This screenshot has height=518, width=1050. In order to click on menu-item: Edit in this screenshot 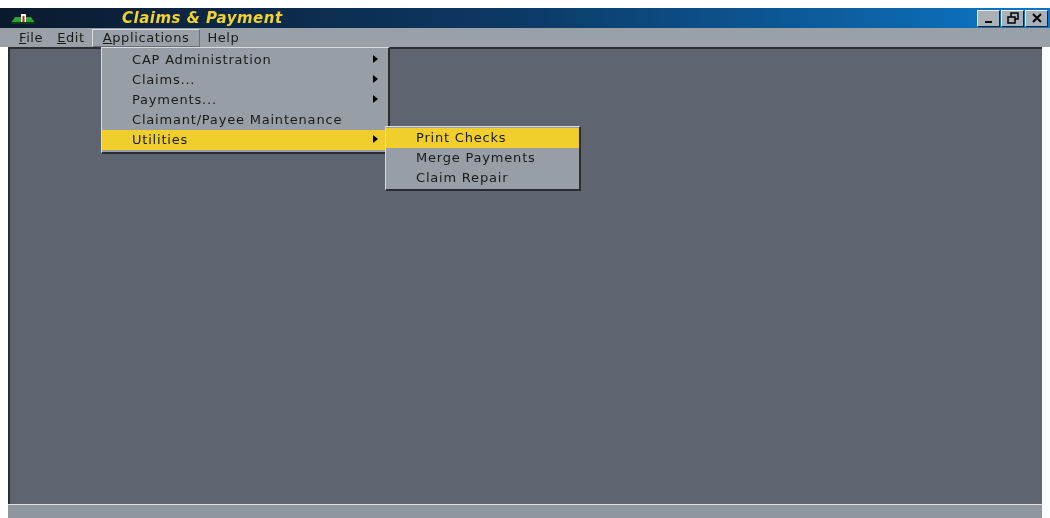, I will do `click(71, 37)`.